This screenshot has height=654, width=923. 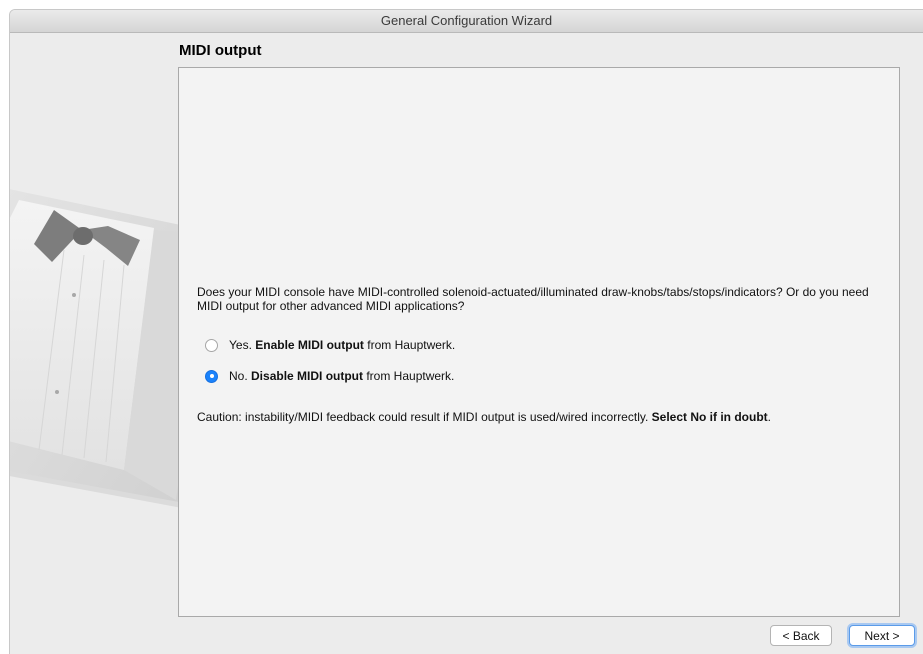 What do you see at coordinates (342, 345) in the screenshot?
I see `radio-label-enable: Yes. Enable MIDI output from Hauptwerk.` at bounding box center [342, 345].